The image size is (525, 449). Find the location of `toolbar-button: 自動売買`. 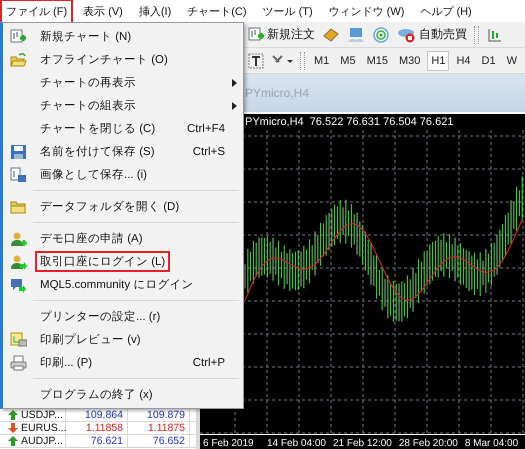

toolbar-button: 自動売買 is located at coordinates (432, 34).